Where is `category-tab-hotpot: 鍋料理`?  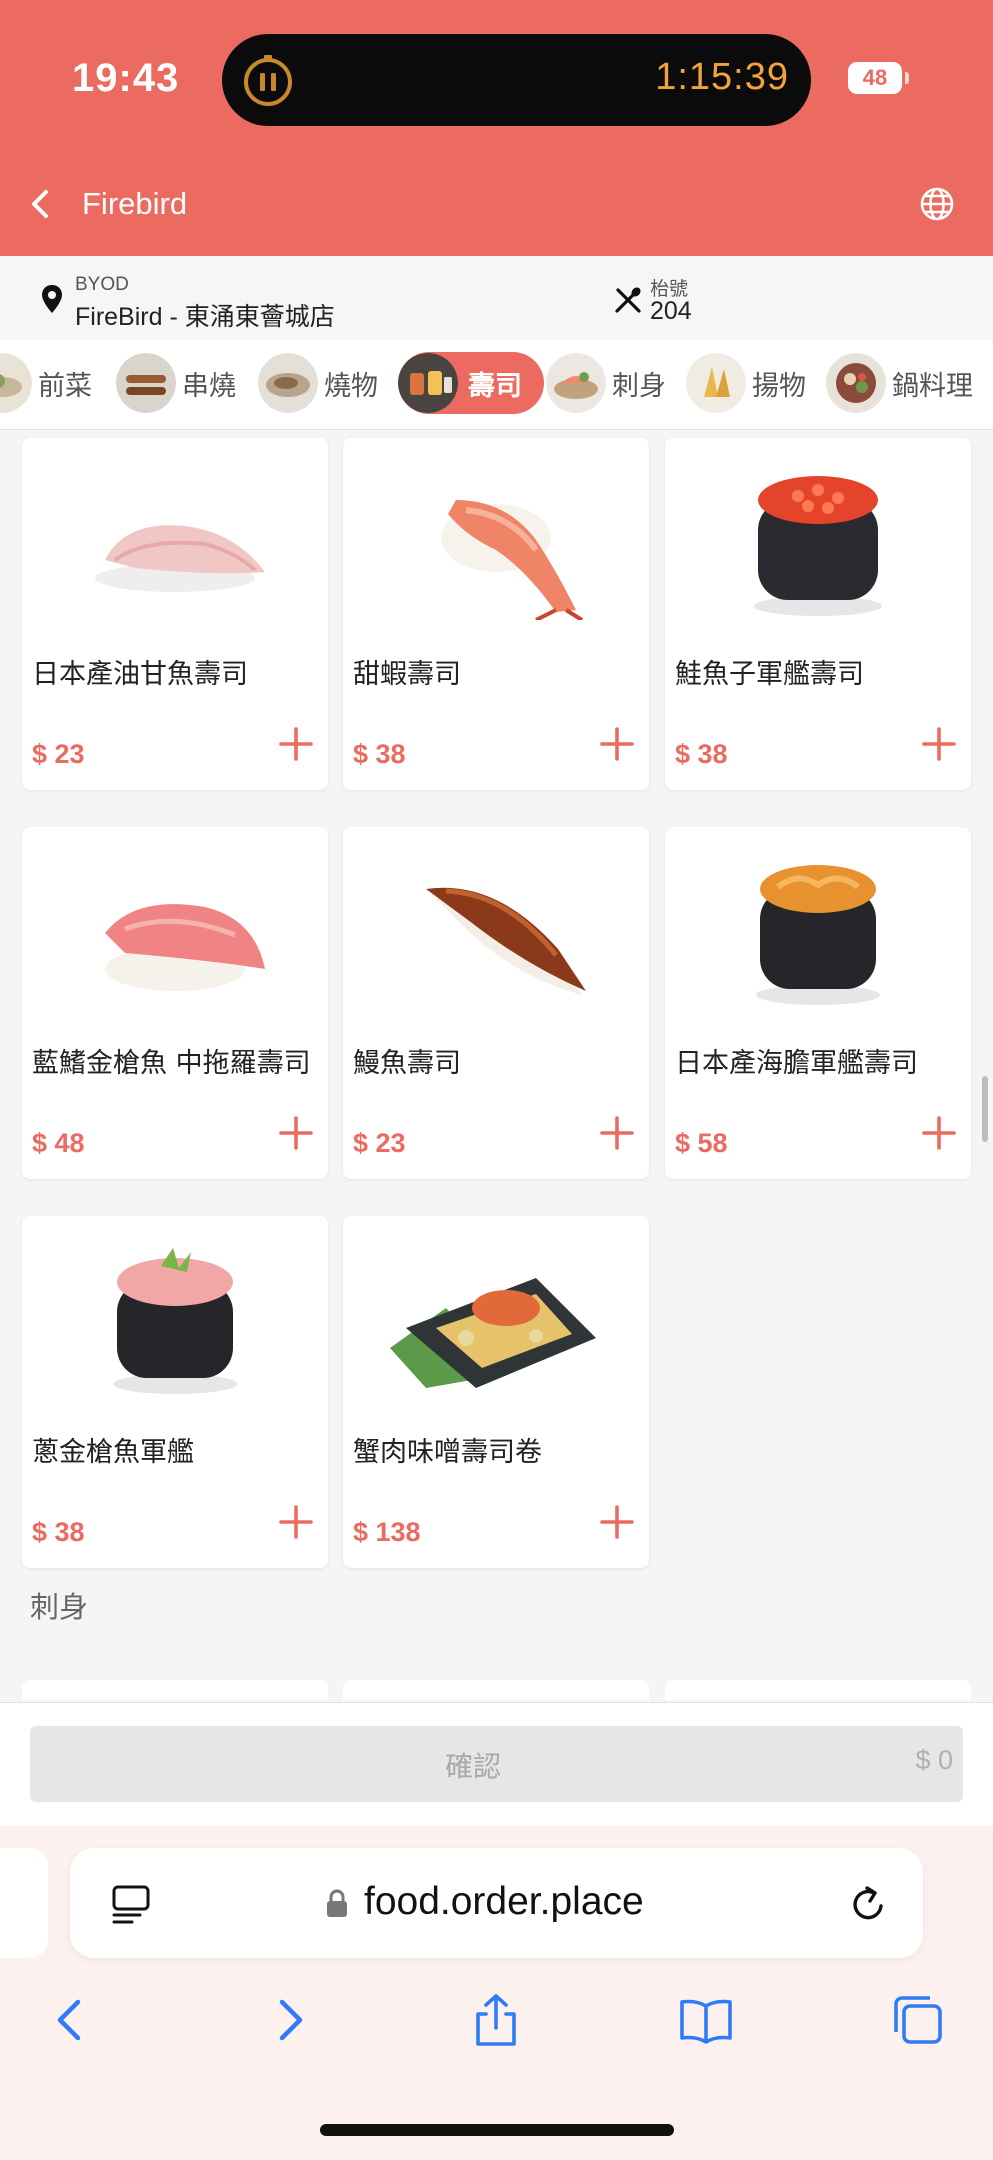
category-tab-hotpot: 鍋料理 is located at coordinates (899, 383).